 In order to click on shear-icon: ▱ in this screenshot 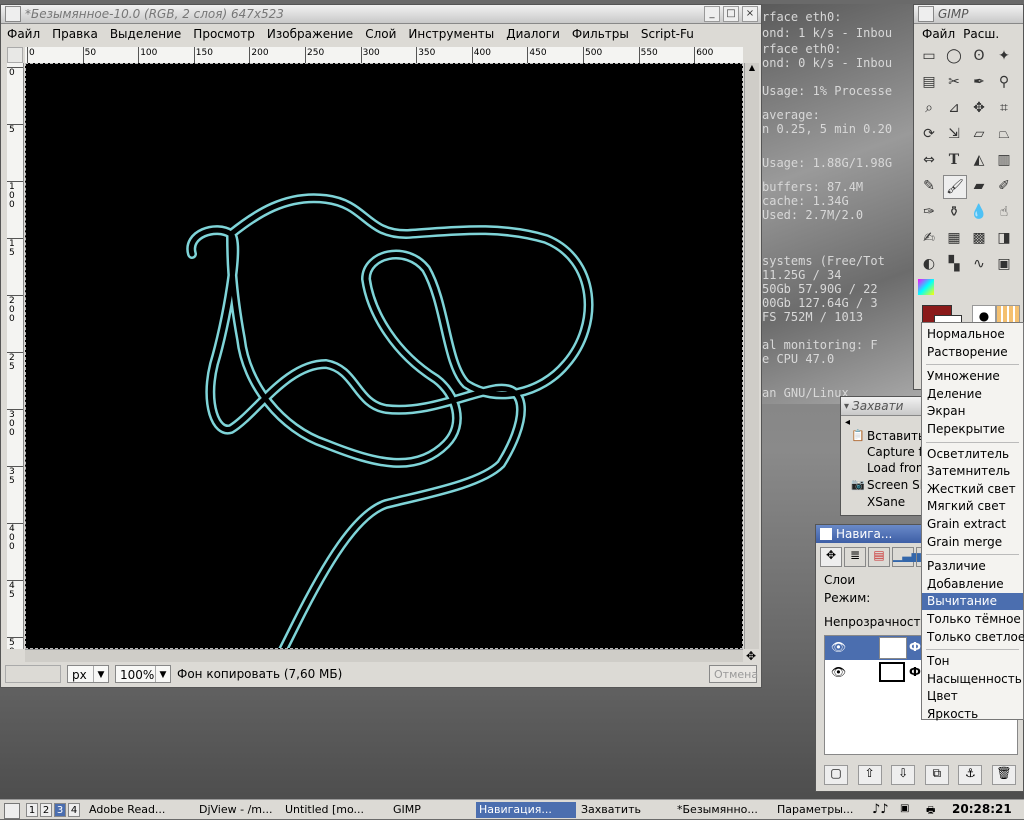, I will do `click(979, 134)`.